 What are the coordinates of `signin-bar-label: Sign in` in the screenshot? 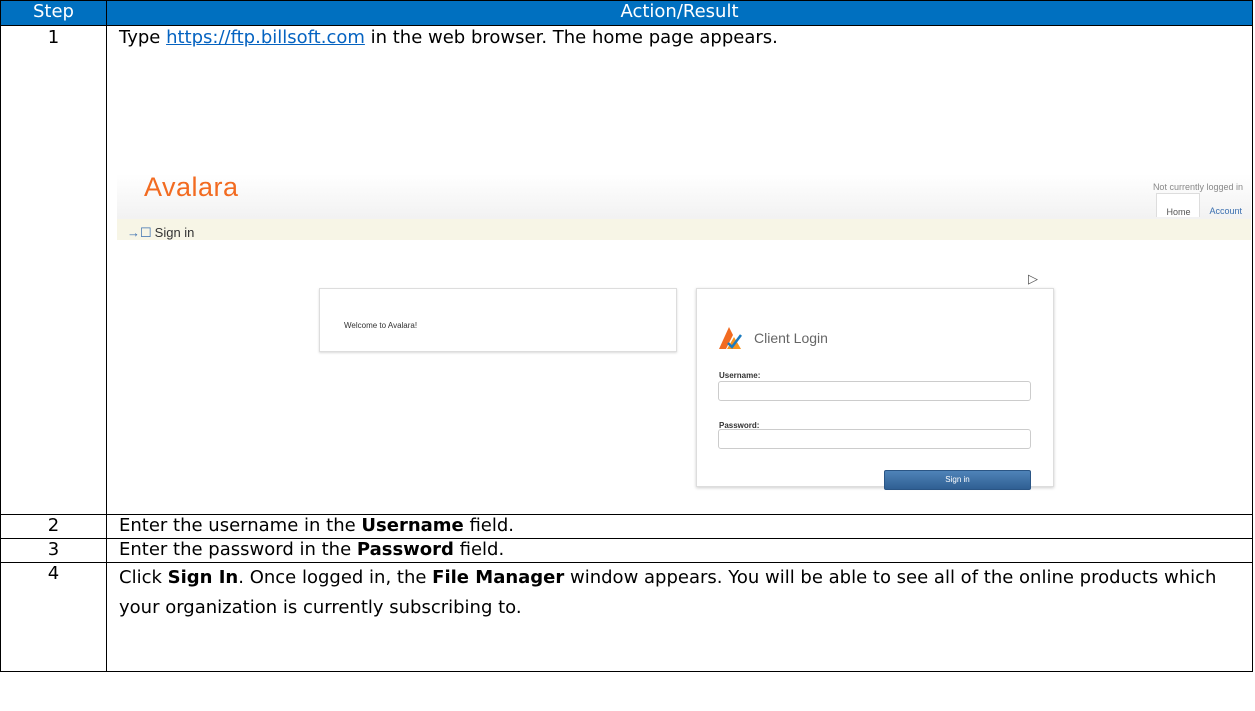 It's located at (174, 232).